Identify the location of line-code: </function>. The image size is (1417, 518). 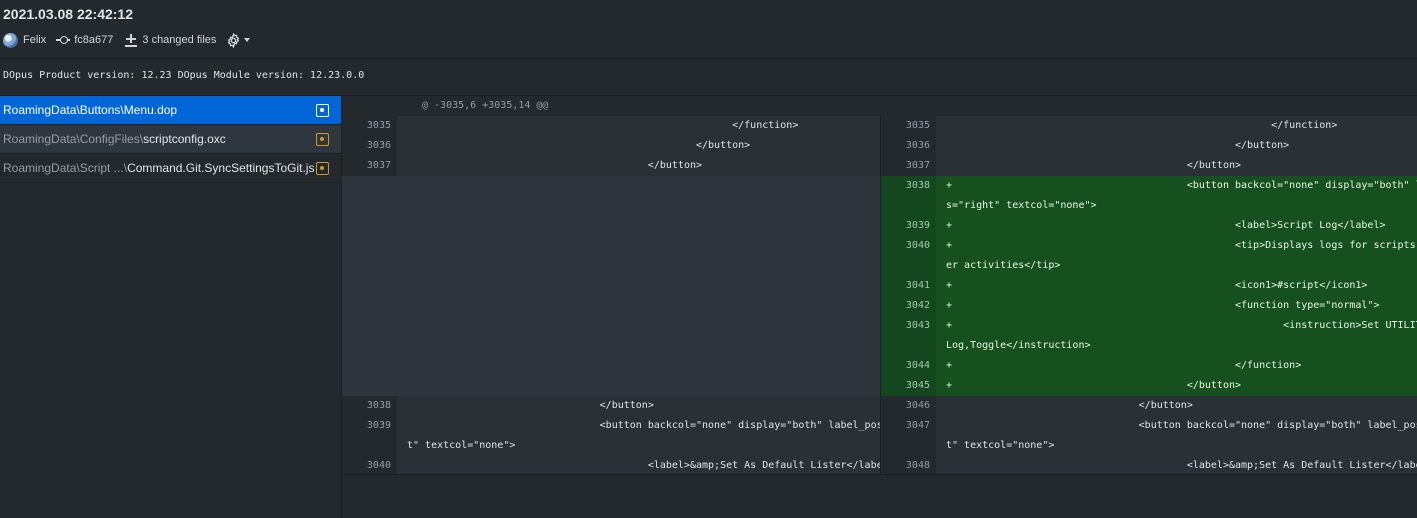
(1176, 126).